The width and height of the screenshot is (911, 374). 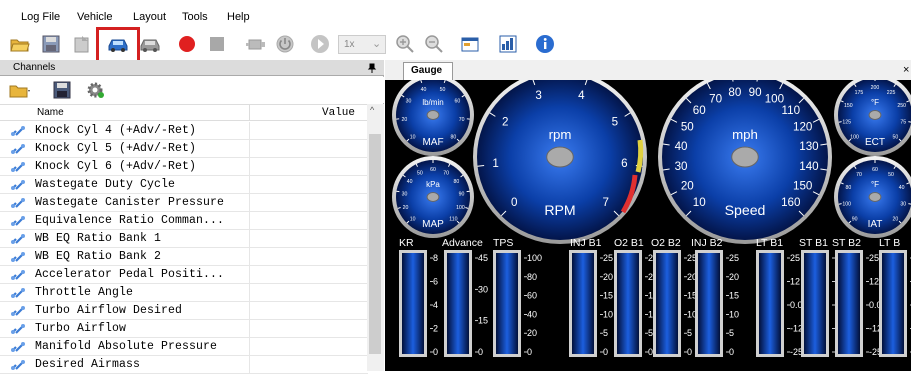 What do you see at coordinates (529, 352) in the screenshot?
I see `tps-bar-tick-label: 0` at bounding box center [529, 352].